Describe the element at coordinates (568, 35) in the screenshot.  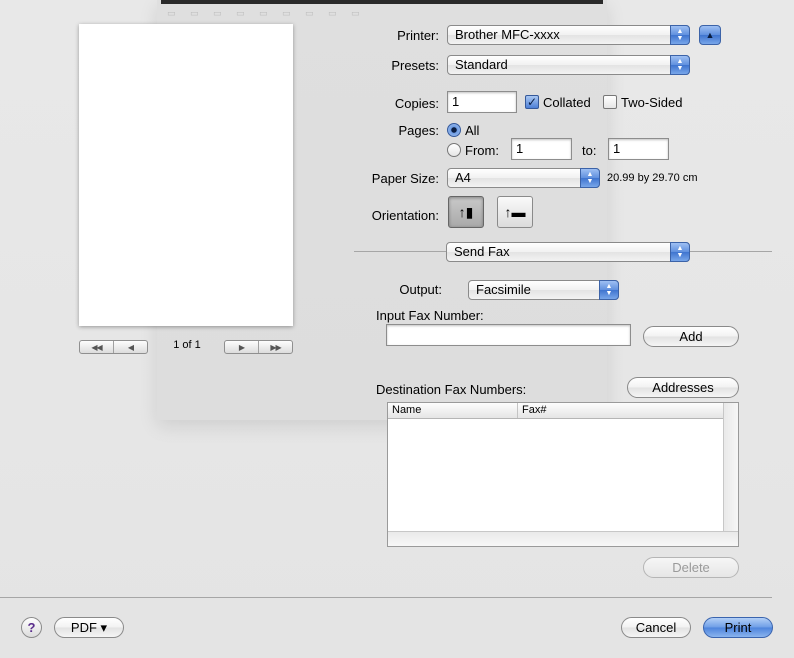
I see `printer-popup: Brother MFC-xxxx ▲ ▼` at that location.